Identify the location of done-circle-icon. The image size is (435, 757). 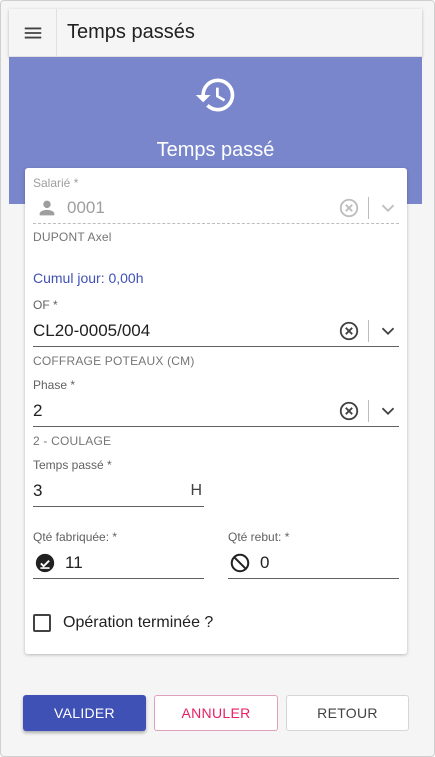
(45, 563).